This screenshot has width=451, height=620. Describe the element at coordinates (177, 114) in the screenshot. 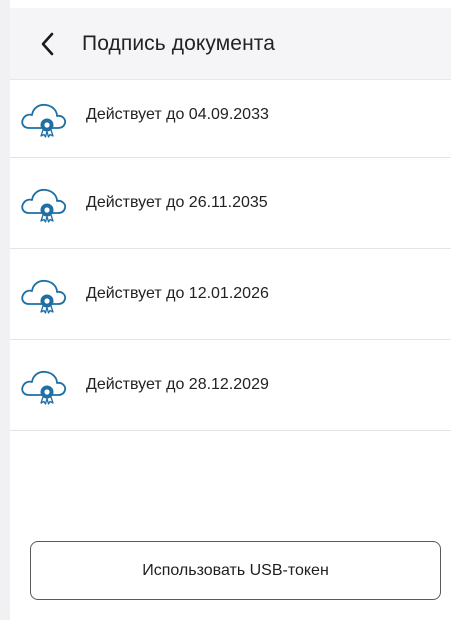

I see `certificate-validity-label: Действует до 04.09.2033` at that location.